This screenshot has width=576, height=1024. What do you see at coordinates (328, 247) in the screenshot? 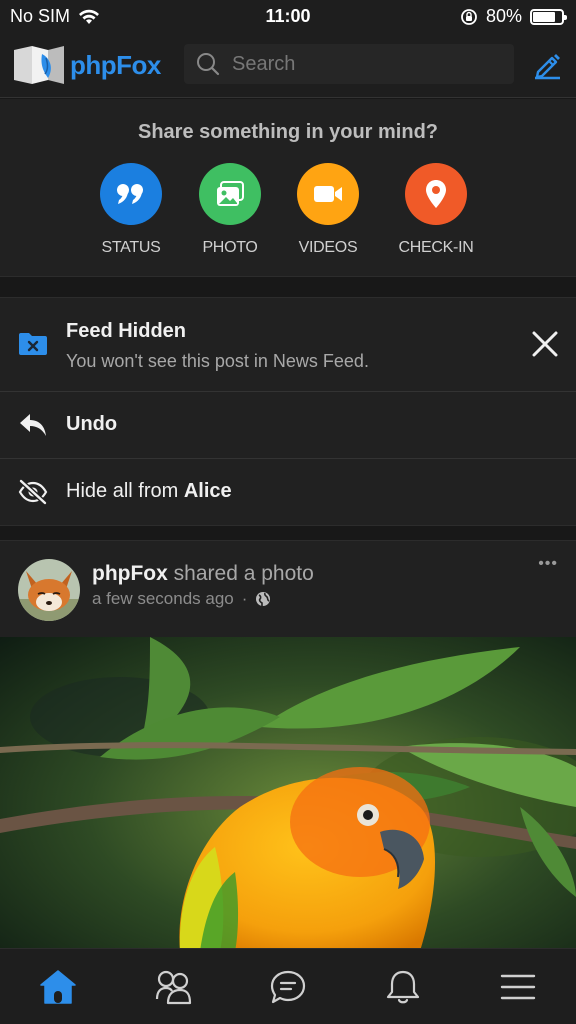
I see `videos-label: VIDEOS` at bounding box center [328, 247].